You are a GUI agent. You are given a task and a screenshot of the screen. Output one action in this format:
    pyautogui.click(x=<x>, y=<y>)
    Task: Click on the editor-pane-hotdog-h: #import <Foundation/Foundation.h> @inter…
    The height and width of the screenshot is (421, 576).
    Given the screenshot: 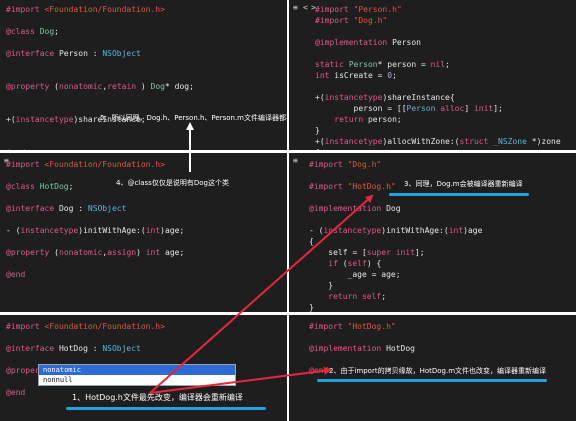 What is the action you would take?
    pyautogui.click(x=143, y=368)
    